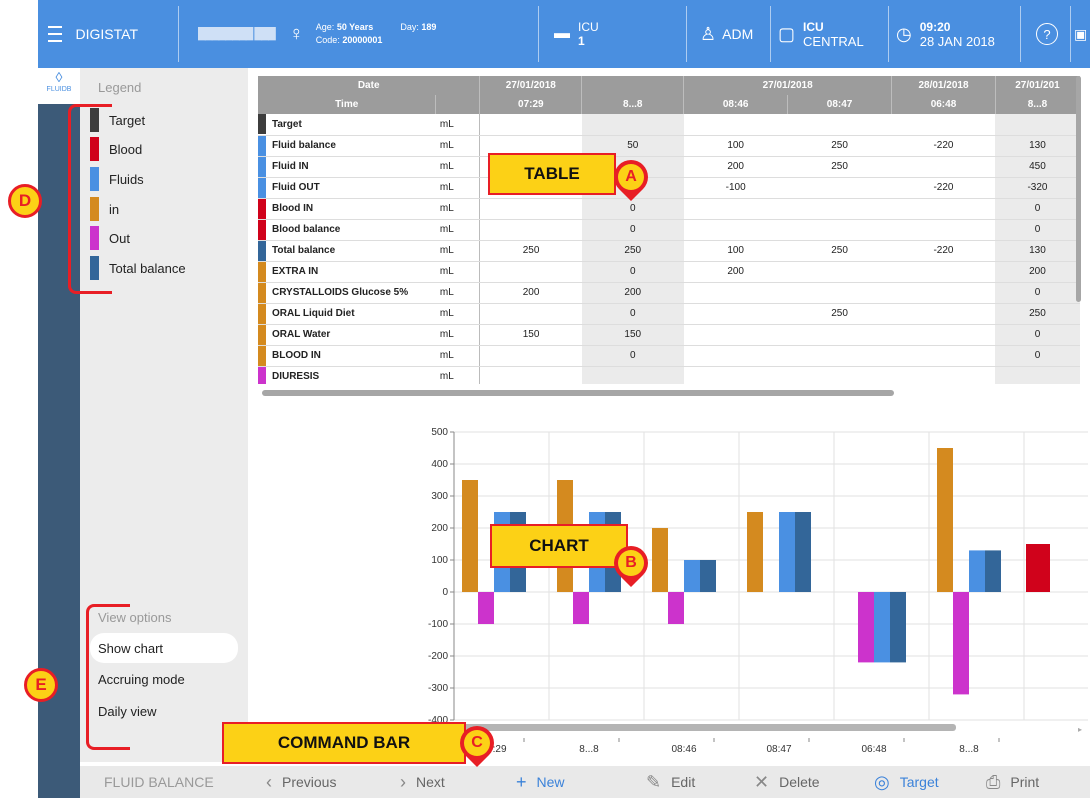 This screenshot has height=798, width=1090. I want to click on new-button: + New, so click(540, 782).